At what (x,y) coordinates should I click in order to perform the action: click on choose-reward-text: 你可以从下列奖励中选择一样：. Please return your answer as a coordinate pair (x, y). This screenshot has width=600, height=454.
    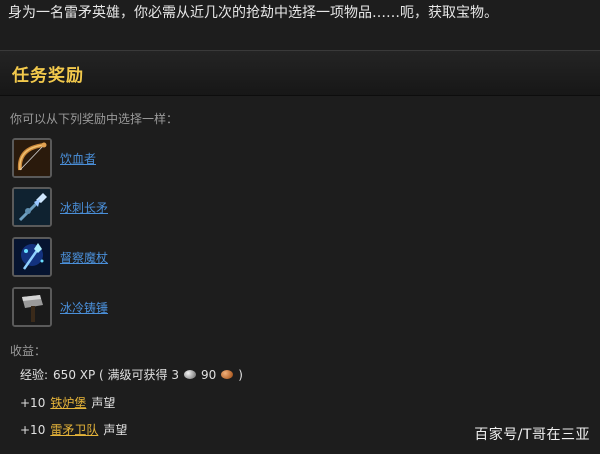
    Looking at the image, I should click on (94, 119).